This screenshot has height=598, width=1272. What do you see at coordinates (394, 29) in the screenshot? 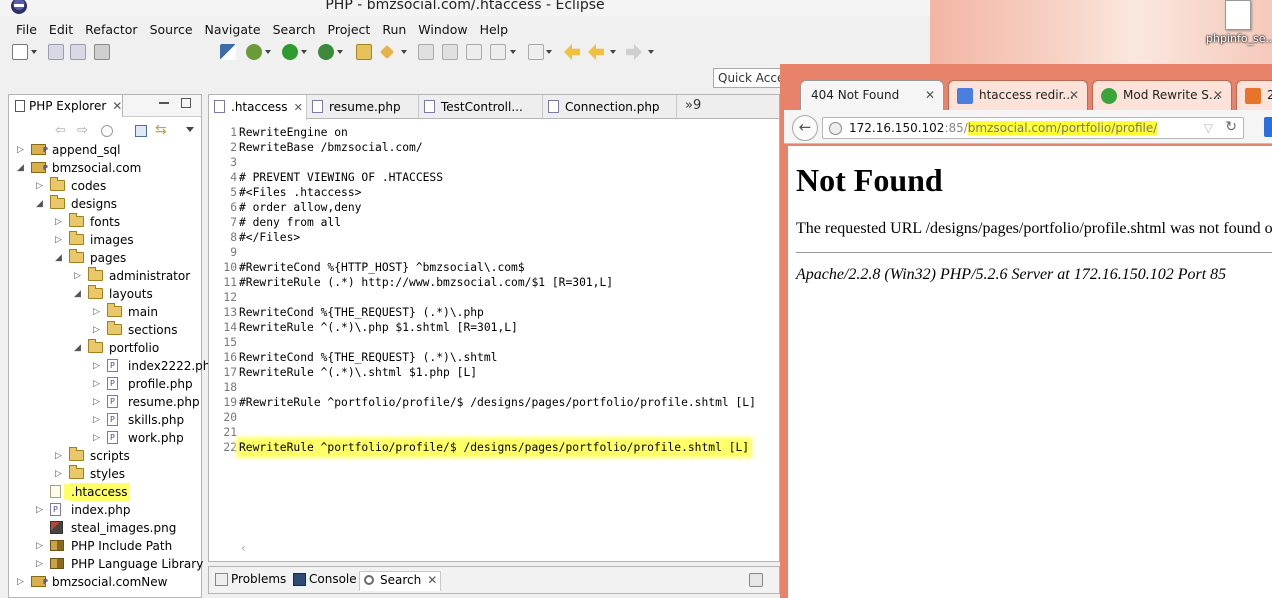
I see `menu-run: Run` at bounding box center [394, 29].